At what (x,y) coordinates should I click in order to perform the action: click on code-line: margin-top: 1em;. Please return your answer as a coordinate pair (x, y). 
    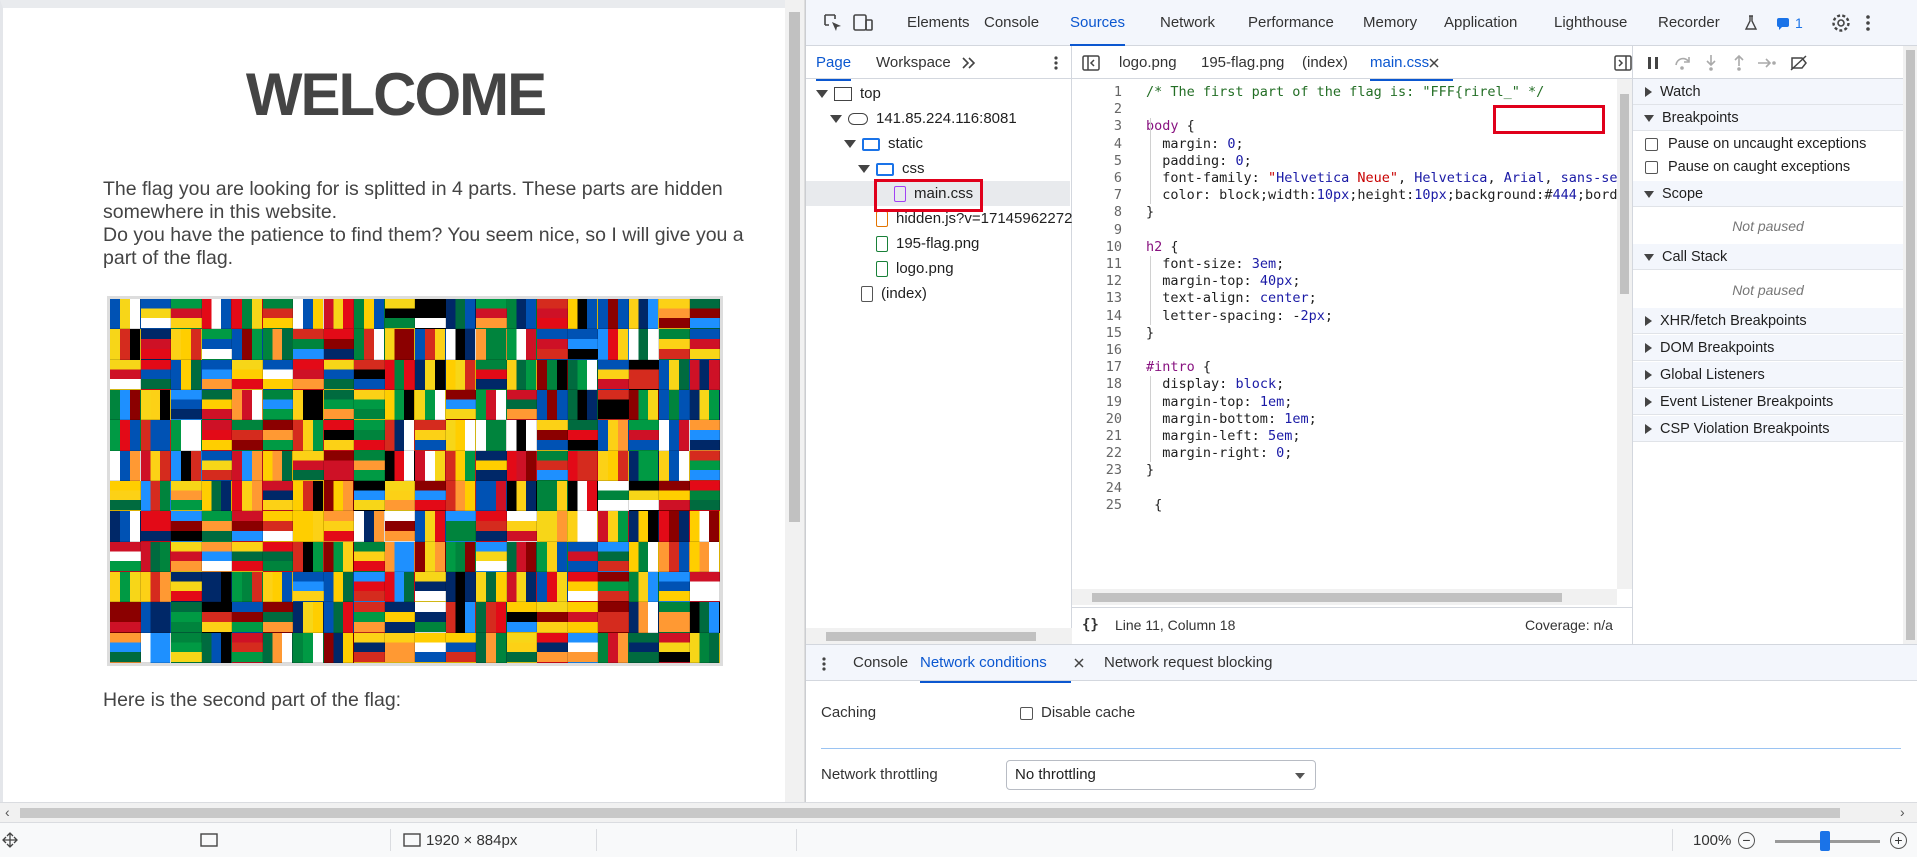
    Looking at the image, I should click on (1219, 402).